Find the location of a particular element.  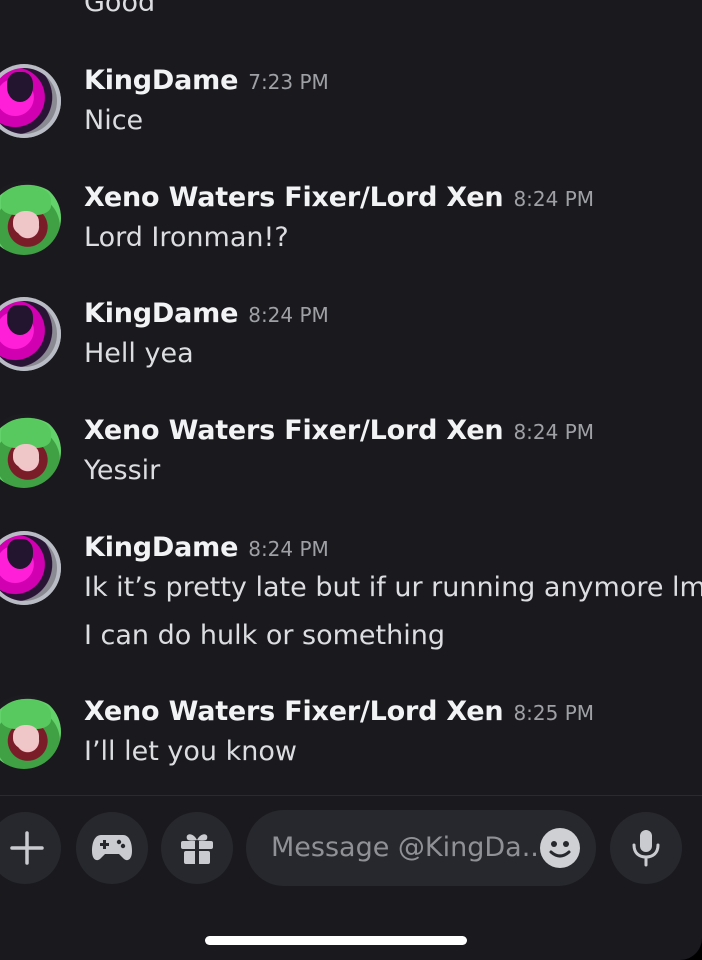

message-text: Yessir is located at coordinates (122, 470).